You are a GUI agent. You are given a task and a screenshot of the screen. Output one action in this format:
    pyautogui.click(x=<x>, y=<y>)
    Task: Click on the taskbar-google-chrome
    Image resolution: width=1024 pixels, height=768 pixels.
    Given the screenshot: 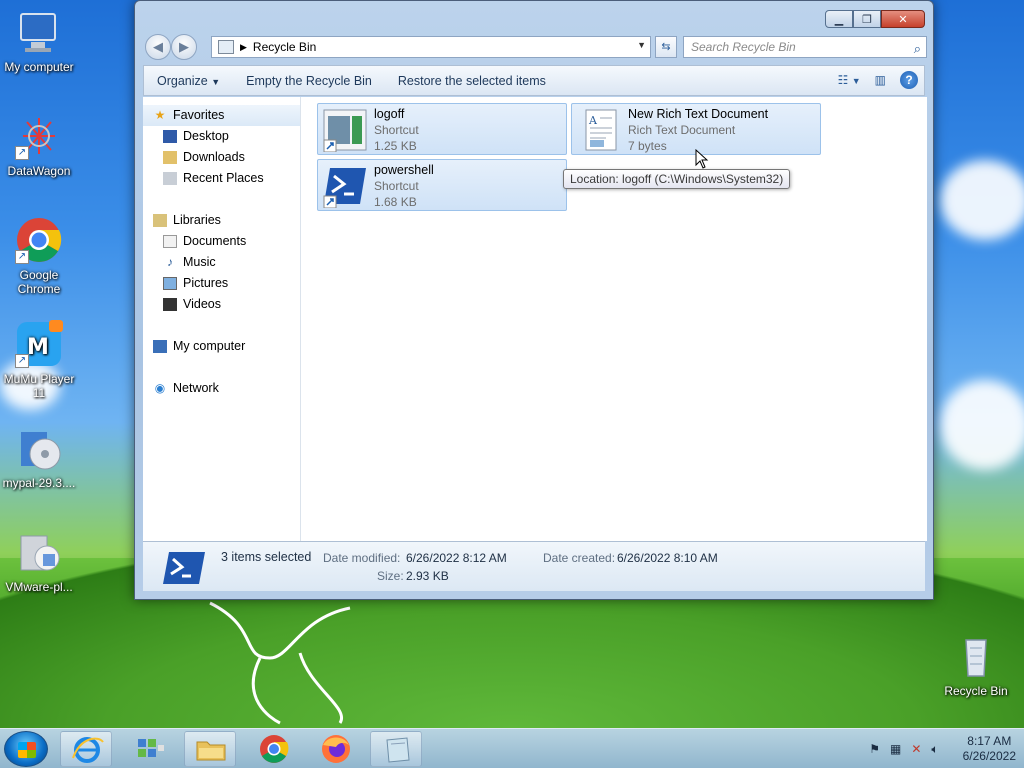 What is the action you would take?
    pyautogui.click(x=274, y=749)
    